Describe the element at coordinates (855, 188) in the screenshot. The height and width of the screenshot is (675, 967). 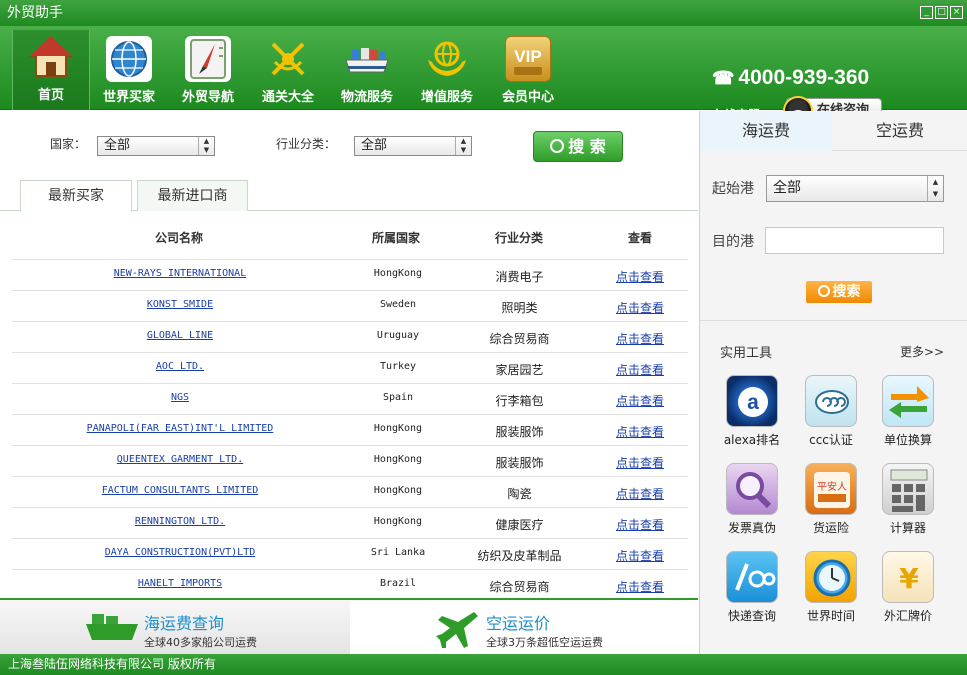
I see `origin-port-select: 全部 ▲ ▼` at that location.